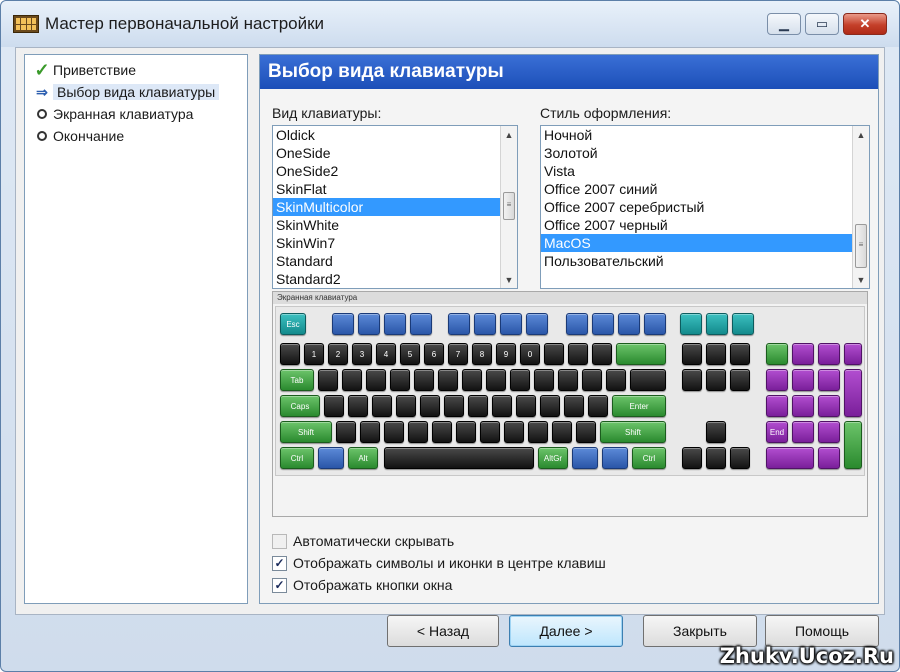  I want to click on key: 2, so click(338, 354).